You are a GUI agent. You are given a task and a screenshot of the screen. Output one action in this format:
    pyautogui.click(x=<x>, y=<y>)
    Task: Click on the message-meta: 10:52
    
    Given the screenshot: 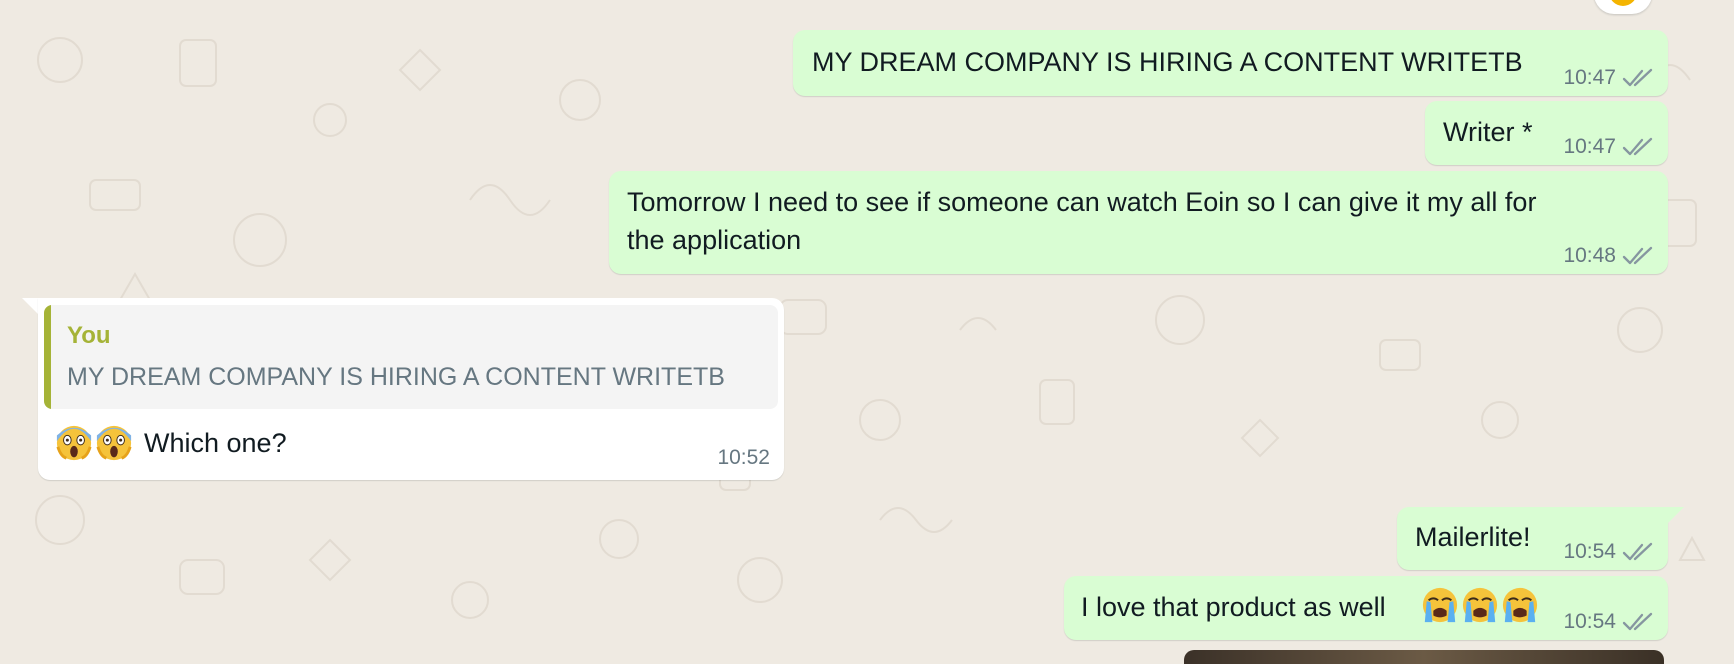 What is the action you would take?
    pyautogui.click(x=743, y=458)
    